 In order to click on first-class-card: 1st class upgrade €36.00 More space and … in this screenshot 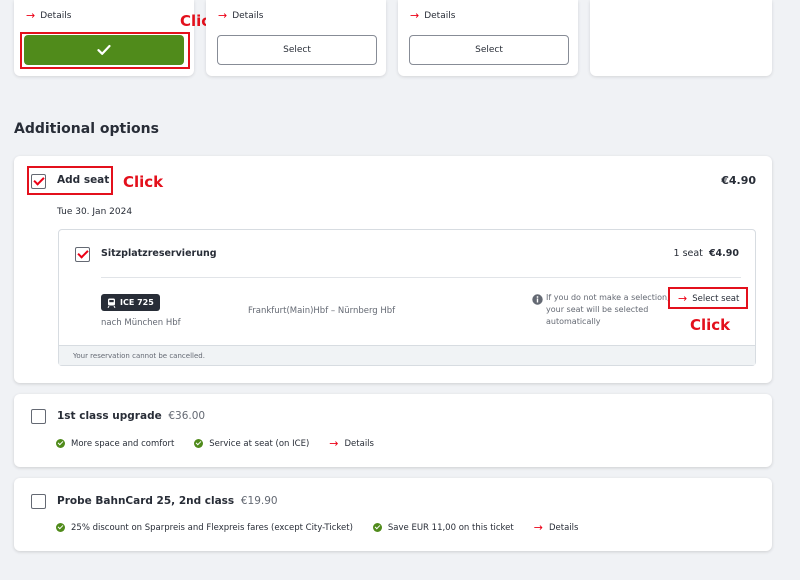, I will do `click(393, 430)`.